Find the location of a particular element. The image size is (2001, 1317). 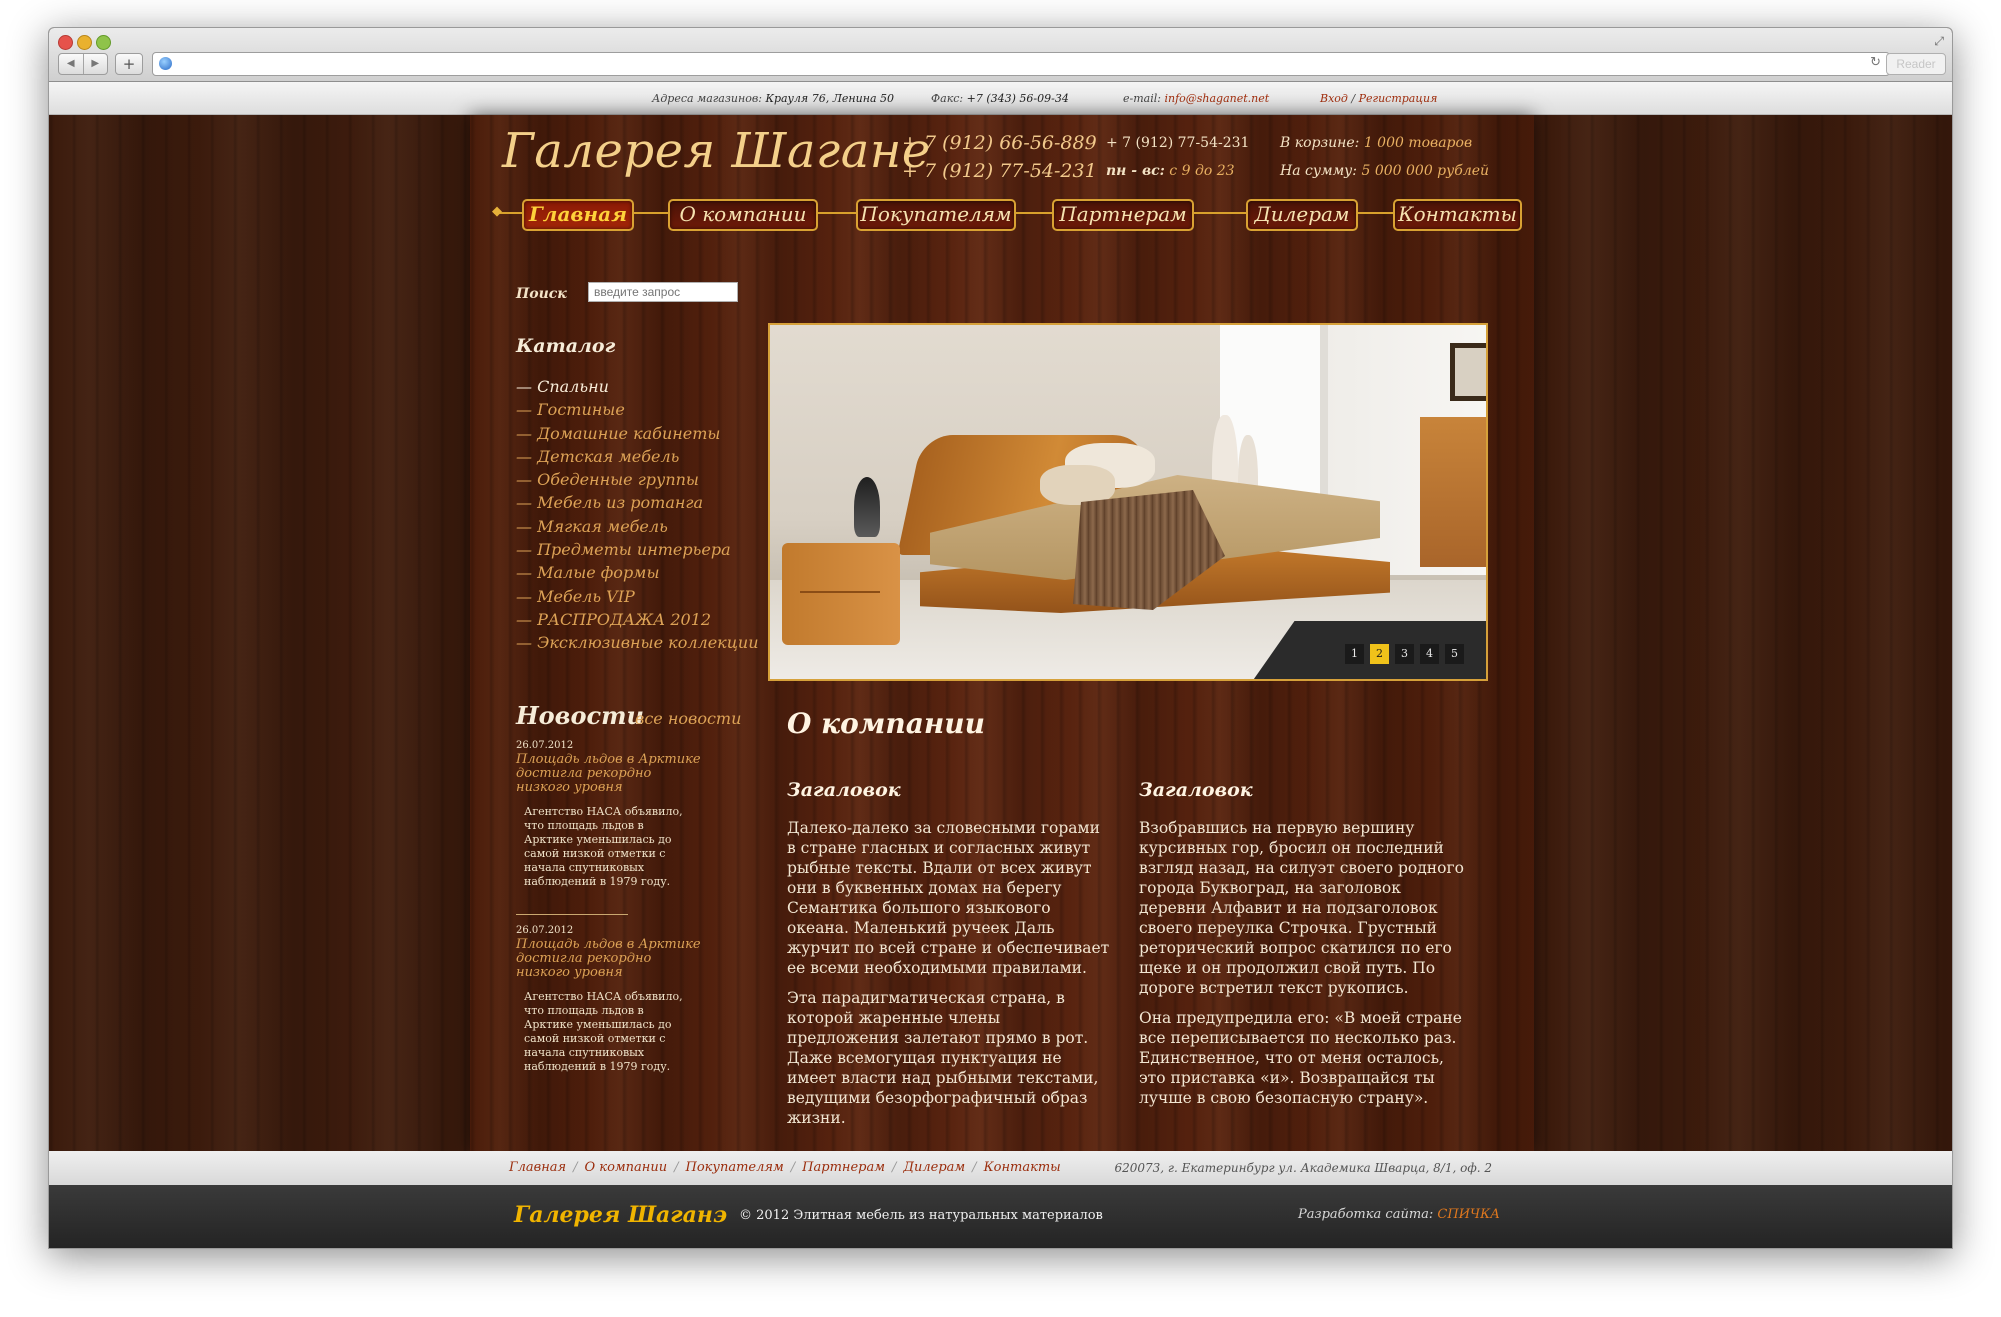

globe-icon is located at coordinates (165, 63).